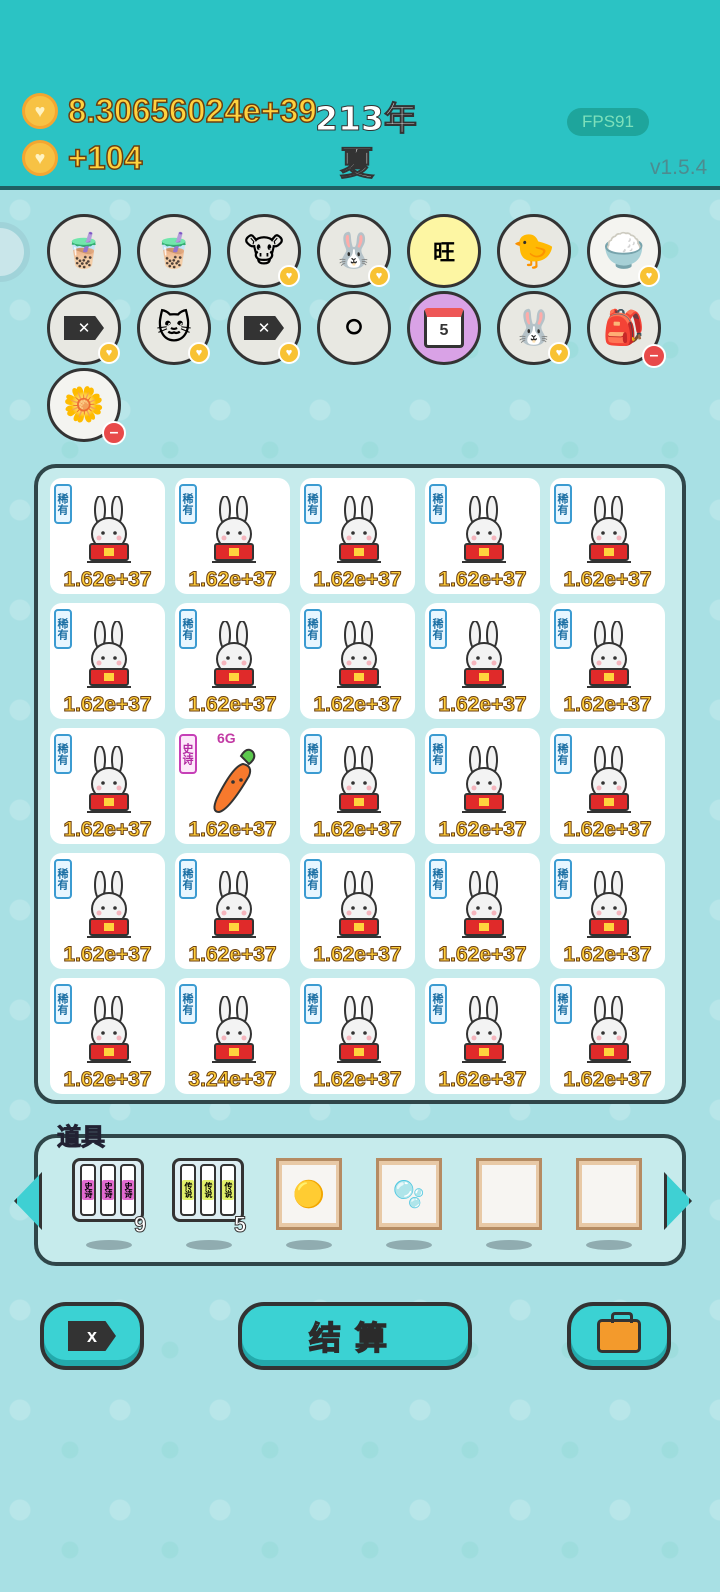  What do you see at coordinates (40, 158) in the screenshot?
I see `income-coin-icon: ♥` at bounding box center [40, 158].